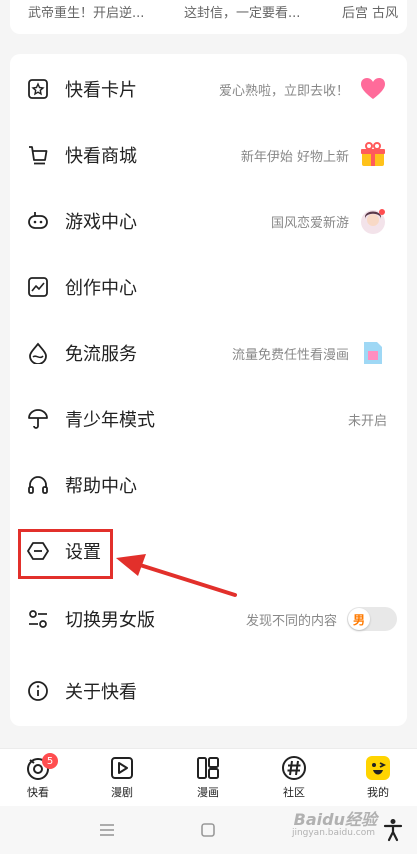 The image size is (417, 854). Describe the element at coordinates (373, 353) in the screenshot. I see `sim-card-image` at that location.